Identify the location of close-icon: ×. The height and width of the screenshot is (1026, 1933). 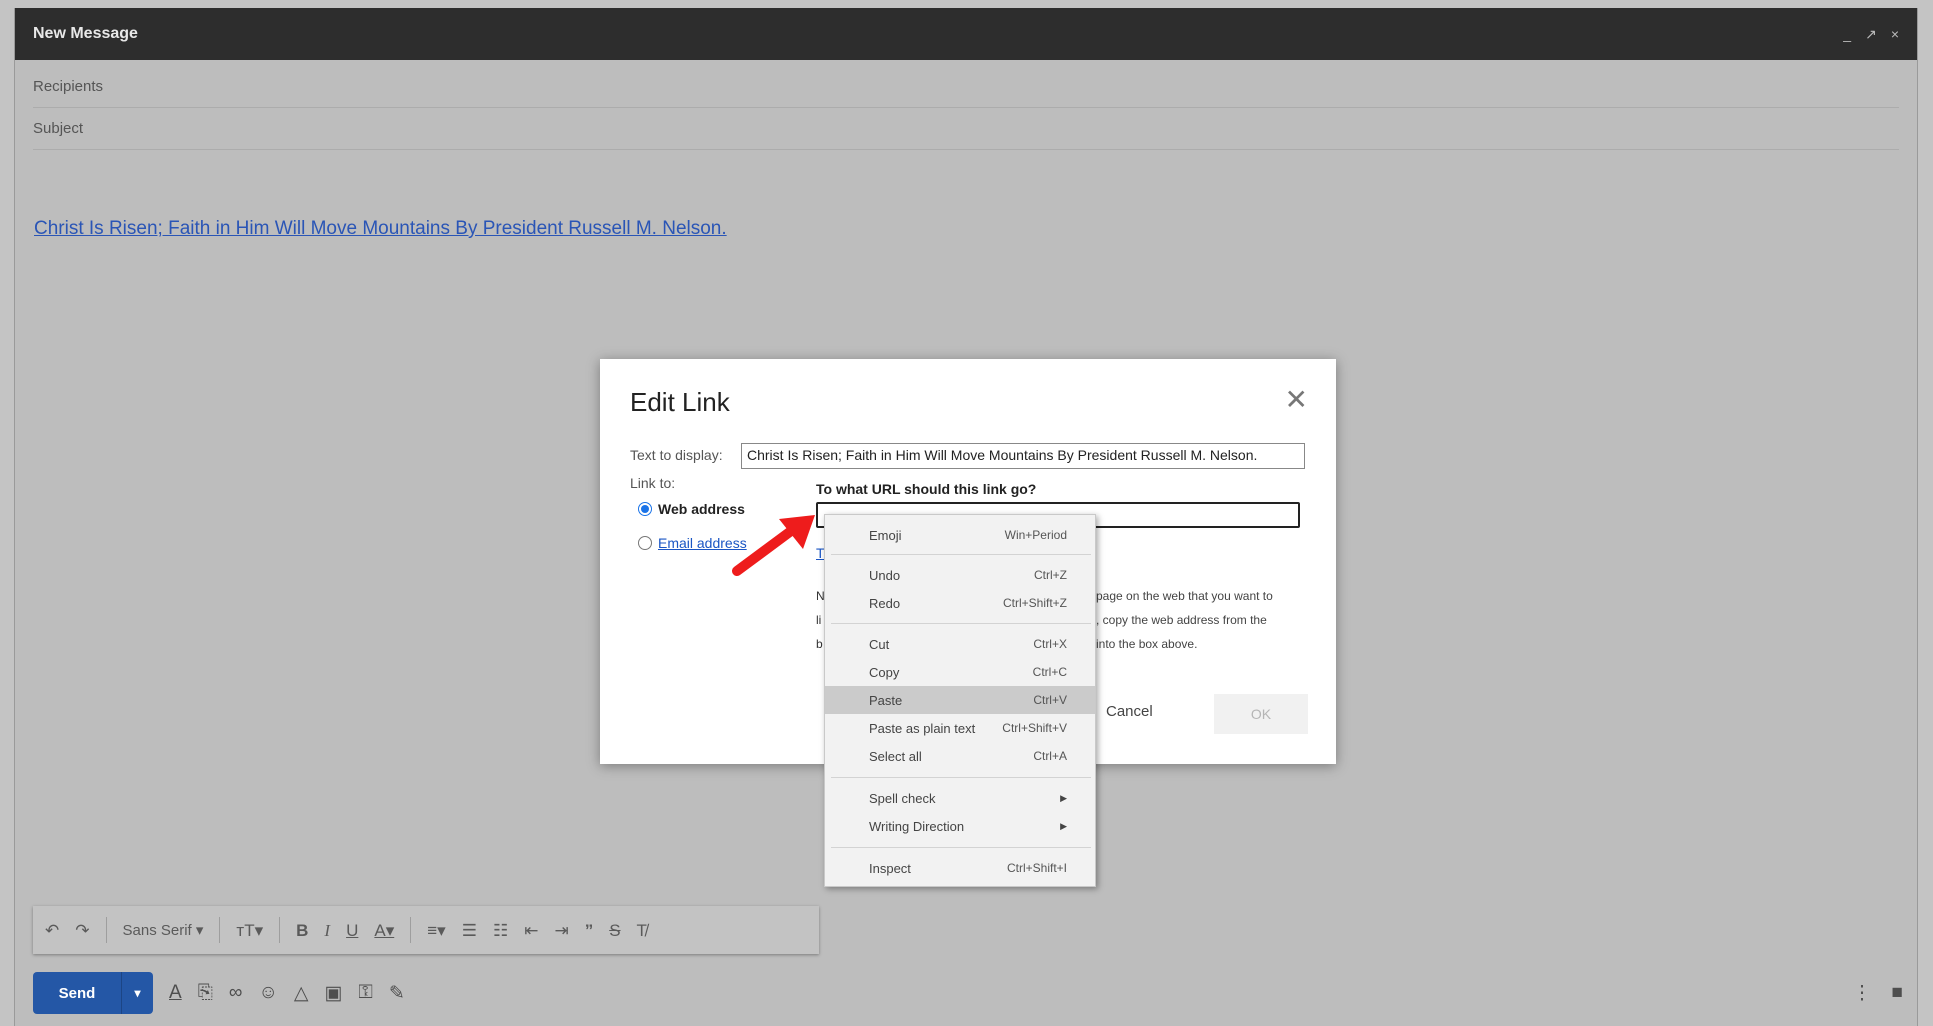
(1895, 34).